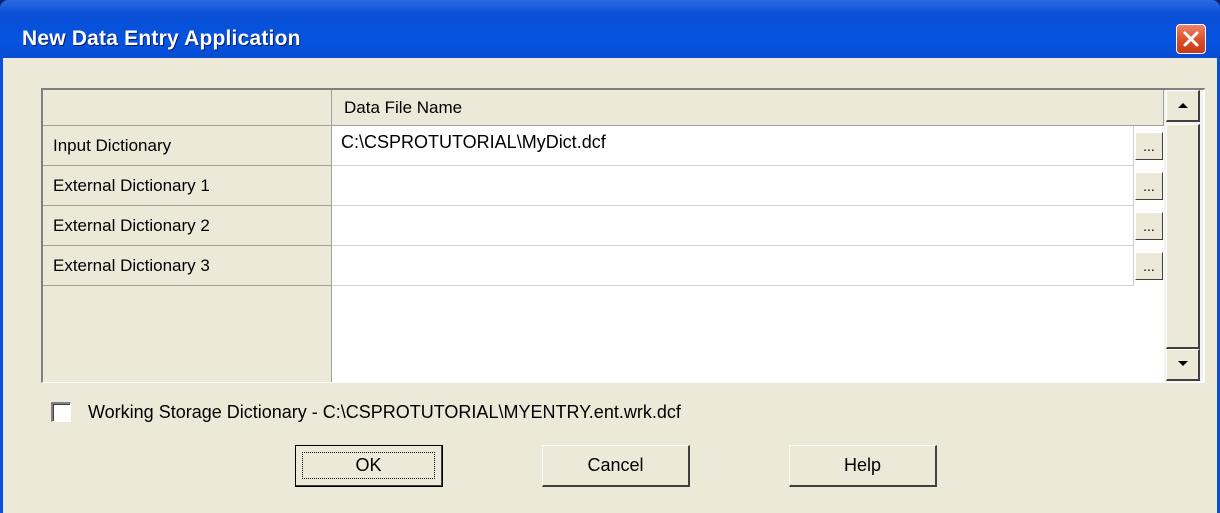  I want to click on scroll-up-button, so click(1183, 106).